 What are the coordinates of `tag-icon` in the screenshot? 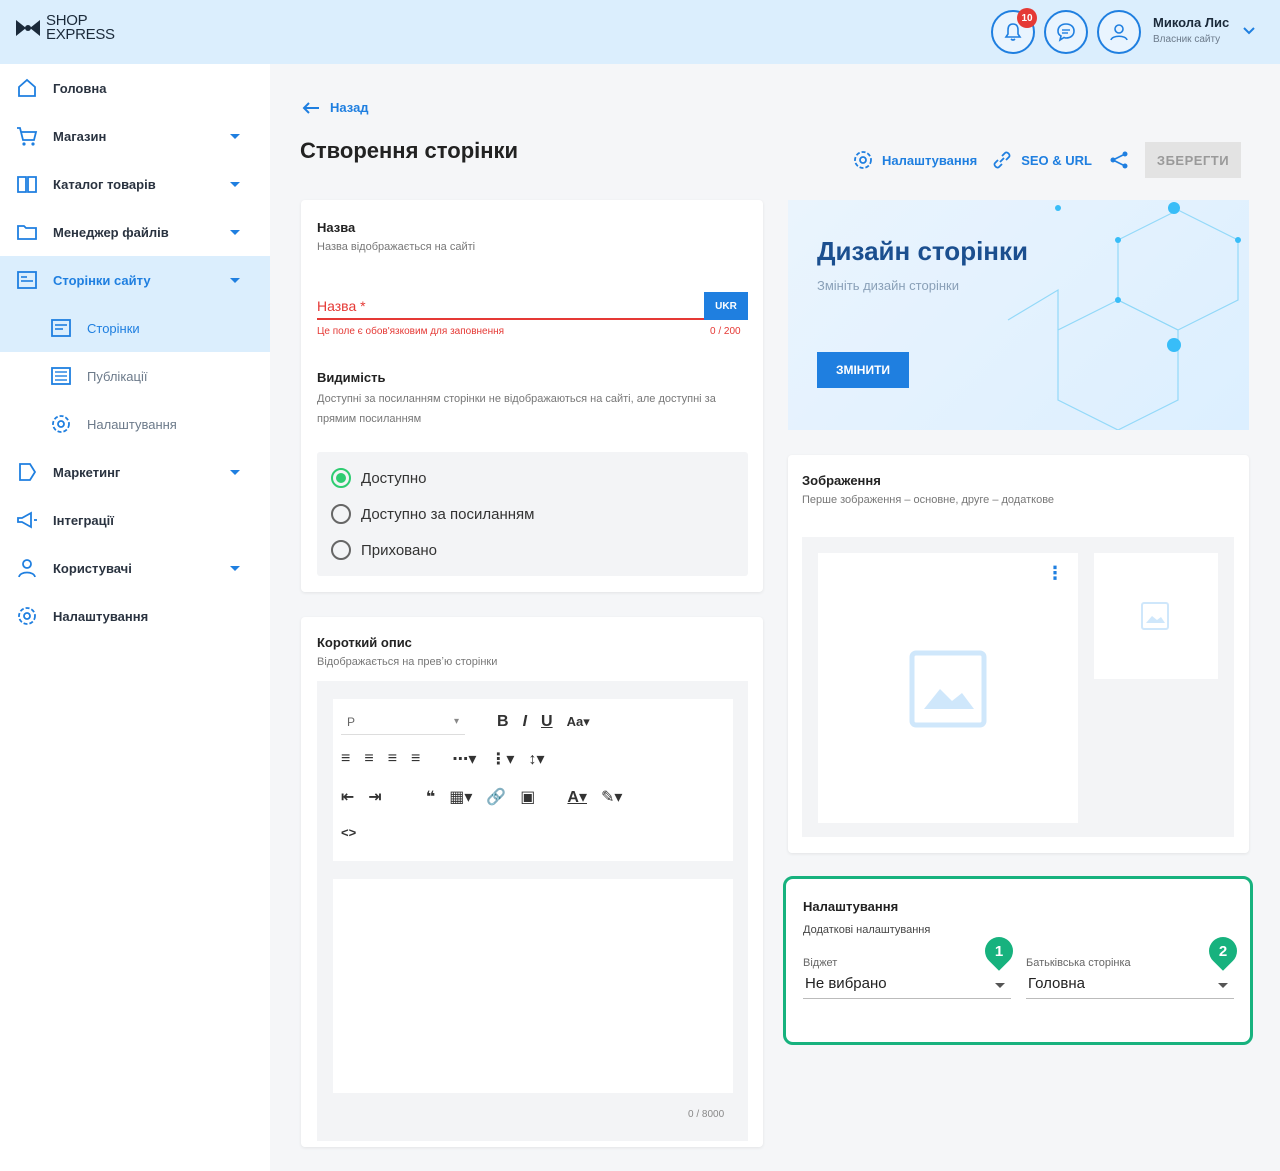 It's located at (28, 472).